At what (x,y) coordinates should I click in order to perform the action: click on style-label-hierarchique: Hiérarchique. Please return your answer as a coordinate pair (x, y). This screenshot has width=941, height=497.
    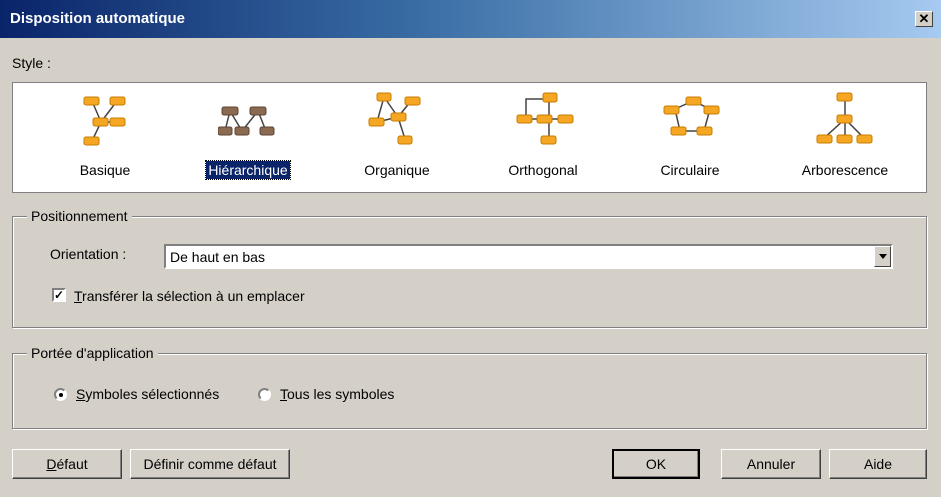
    Looking at the image, I should click on (248, 170).